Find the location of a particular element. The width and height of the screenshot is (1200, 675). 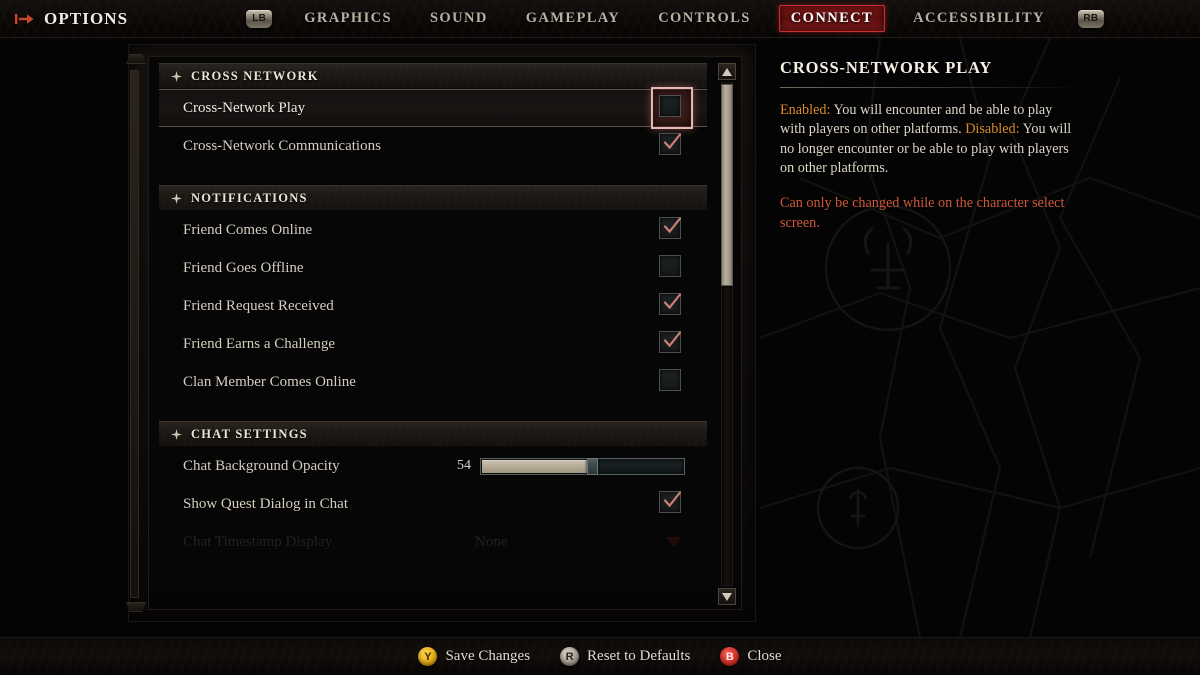

tab-gameplay: GAMEPLAY is located at coordinates (573, 18).